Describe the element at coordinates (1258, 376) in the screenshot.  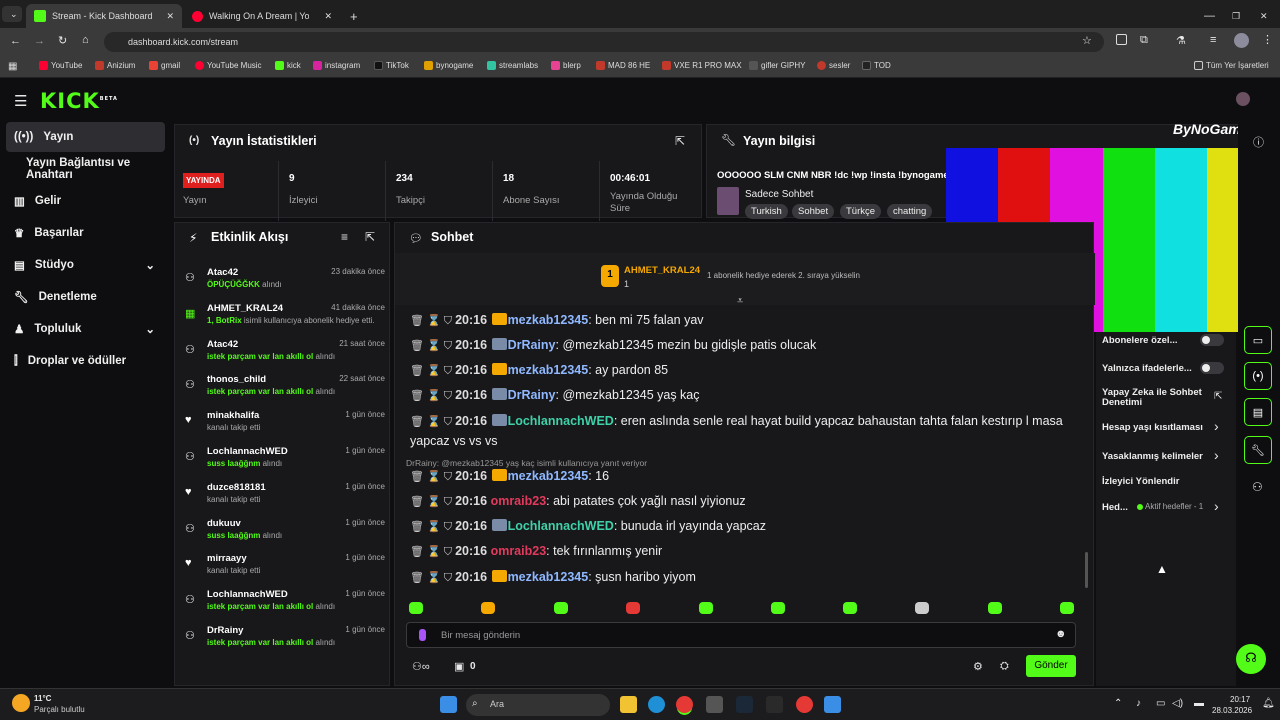
I see `broadcast-icon: (•)` at that location.